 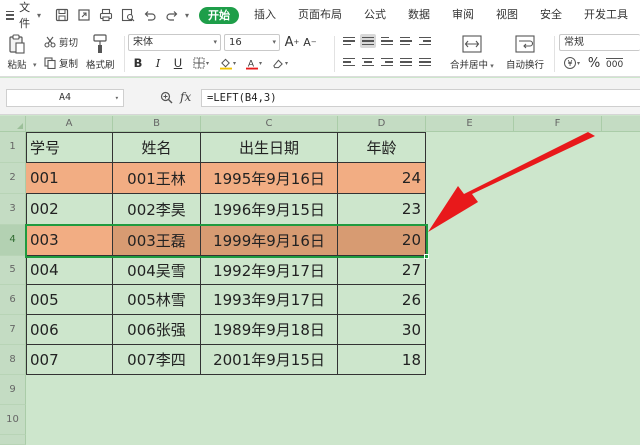 What do you see at coordinates (375, 15) in the screenshot?
I see `tab-formulas: 公式` at bounding box center [375, 15].